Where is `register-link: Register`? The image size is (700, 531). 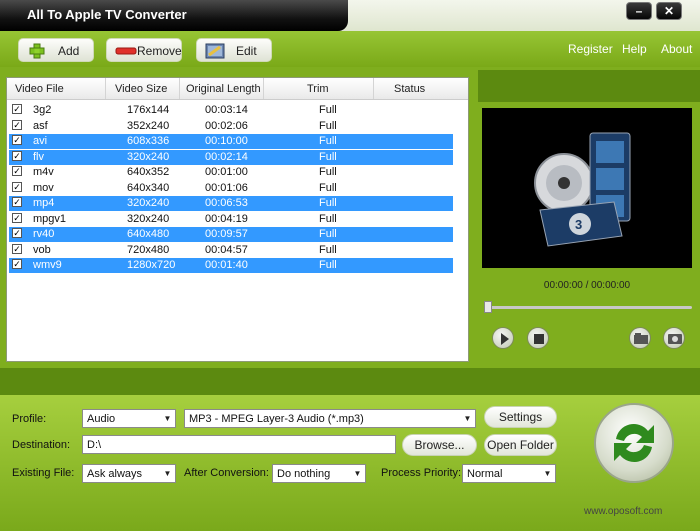
register-link: Register is located at coordinates (590, 49).